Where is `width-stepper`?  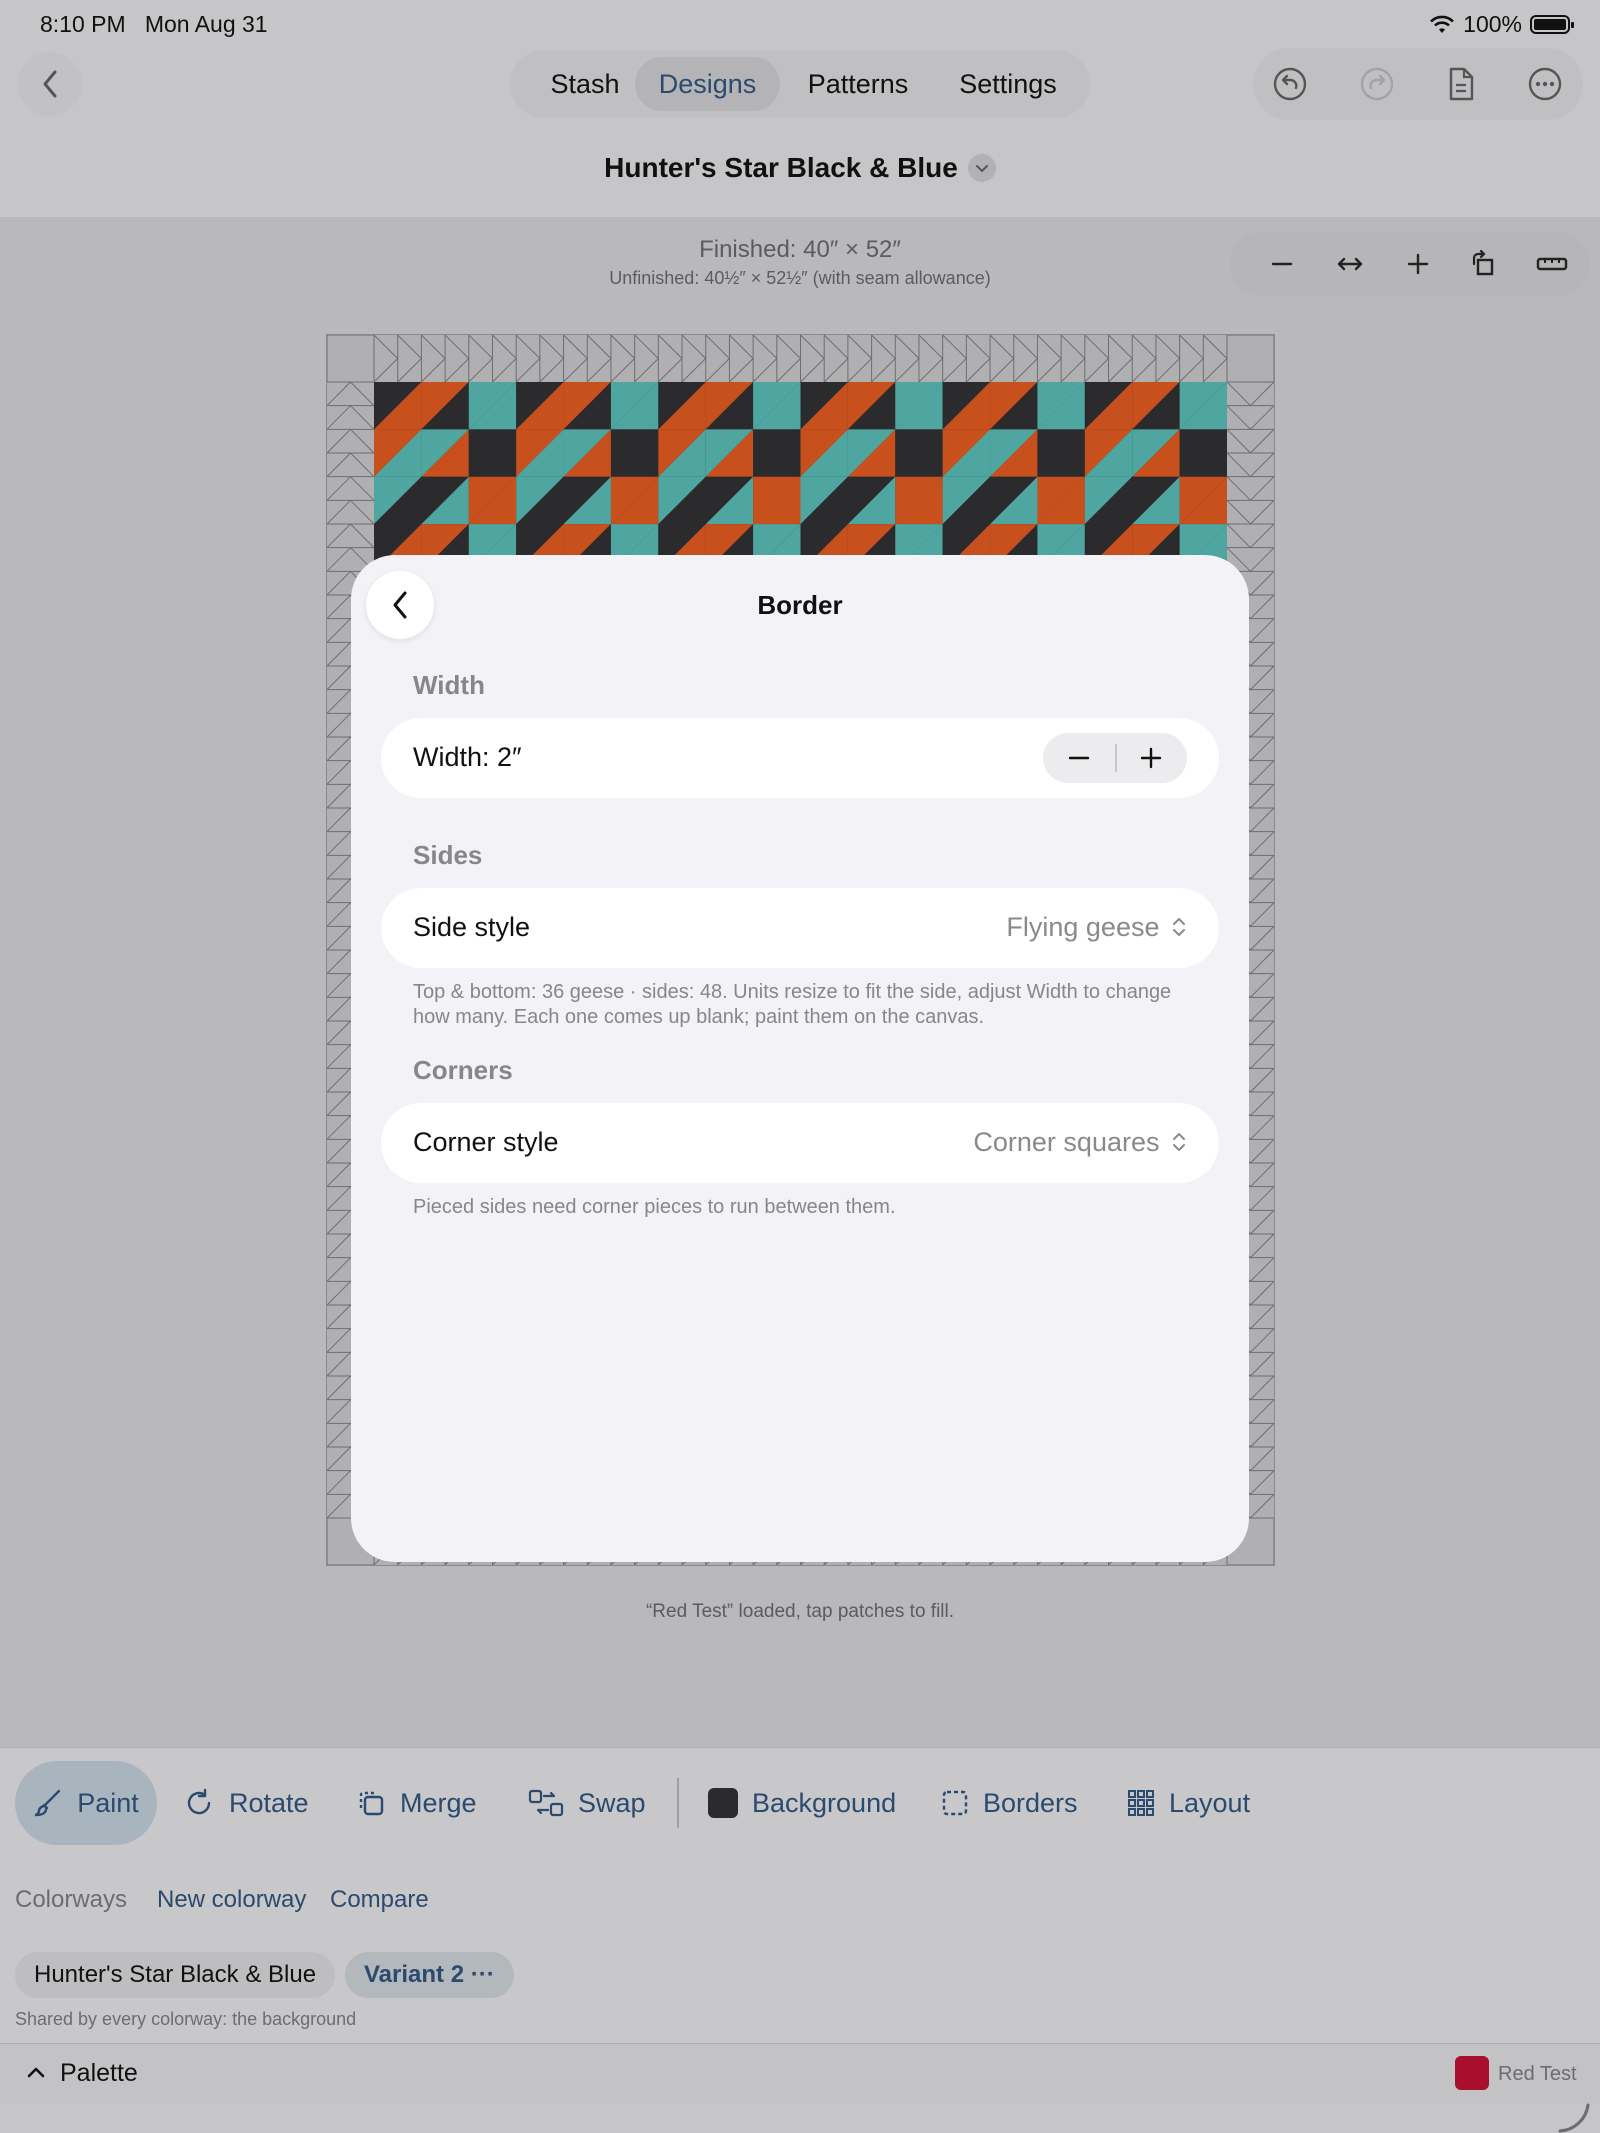
width-stepper is located at coordinates (1115, 758).